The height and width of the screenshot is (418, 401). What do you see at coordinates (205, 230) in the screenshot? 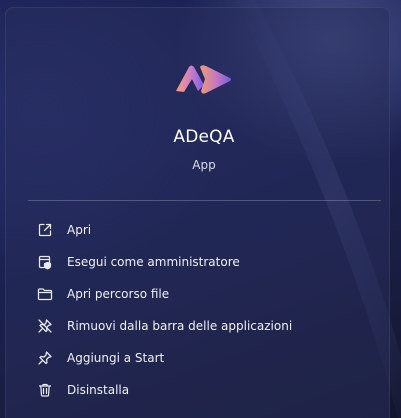
I see `menu-item-open: Apri` at bounding box center [205, 230].